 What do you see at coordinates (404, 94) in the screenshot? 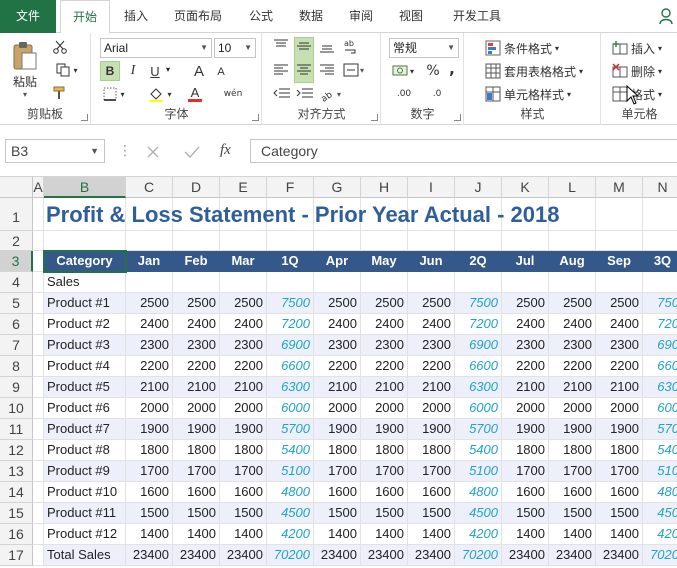
I see `increase-decimal-button: .00` at bounding box center [404, 94].